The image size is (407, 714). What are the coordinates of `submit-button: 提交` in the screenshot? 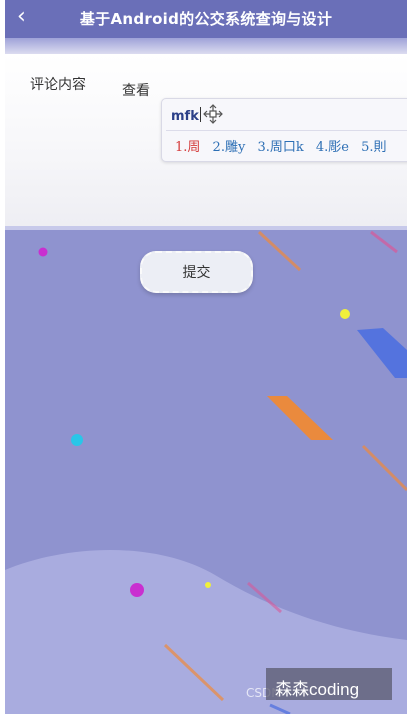 It's located at (196, 272).